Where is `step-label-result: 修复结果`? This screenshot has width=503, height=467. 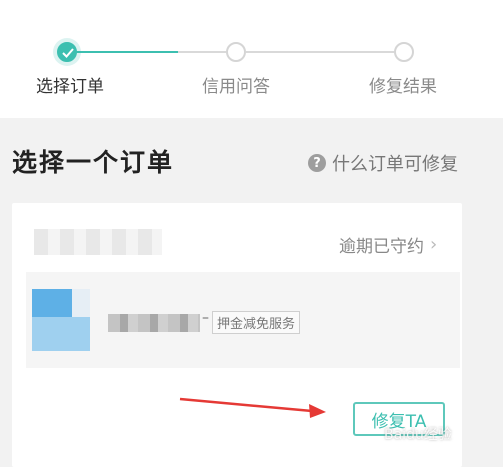 step-label-result: 修复结果 is located at coordinates (403, 87).